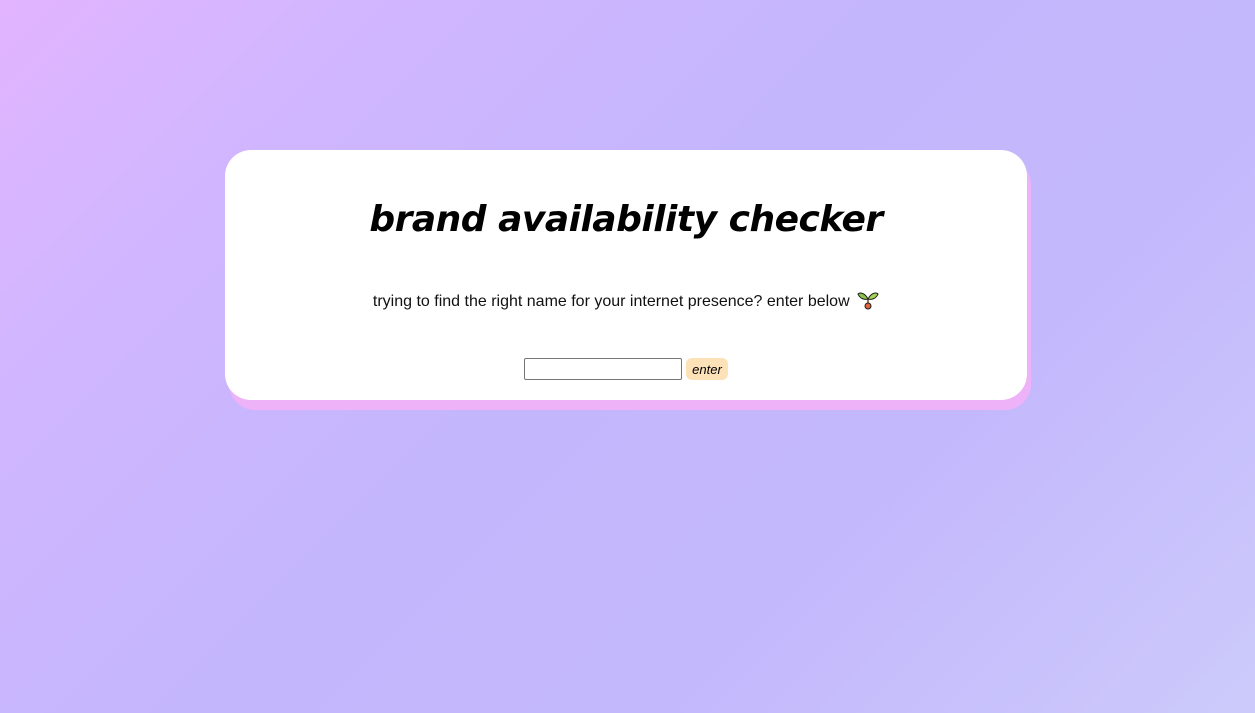  What do you see at coordinates (868, 300) in the screenshot?
I see `sprout-icon` at bounding box center [868, 300].